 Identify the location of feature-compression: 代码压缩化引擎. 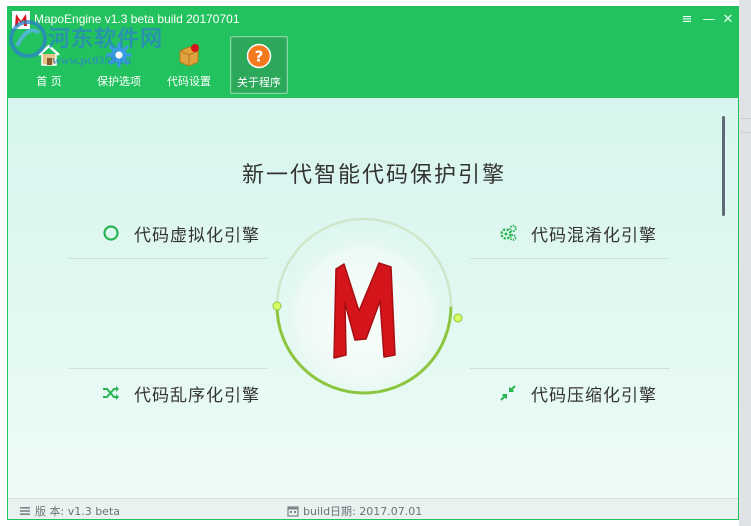
(578, 393).